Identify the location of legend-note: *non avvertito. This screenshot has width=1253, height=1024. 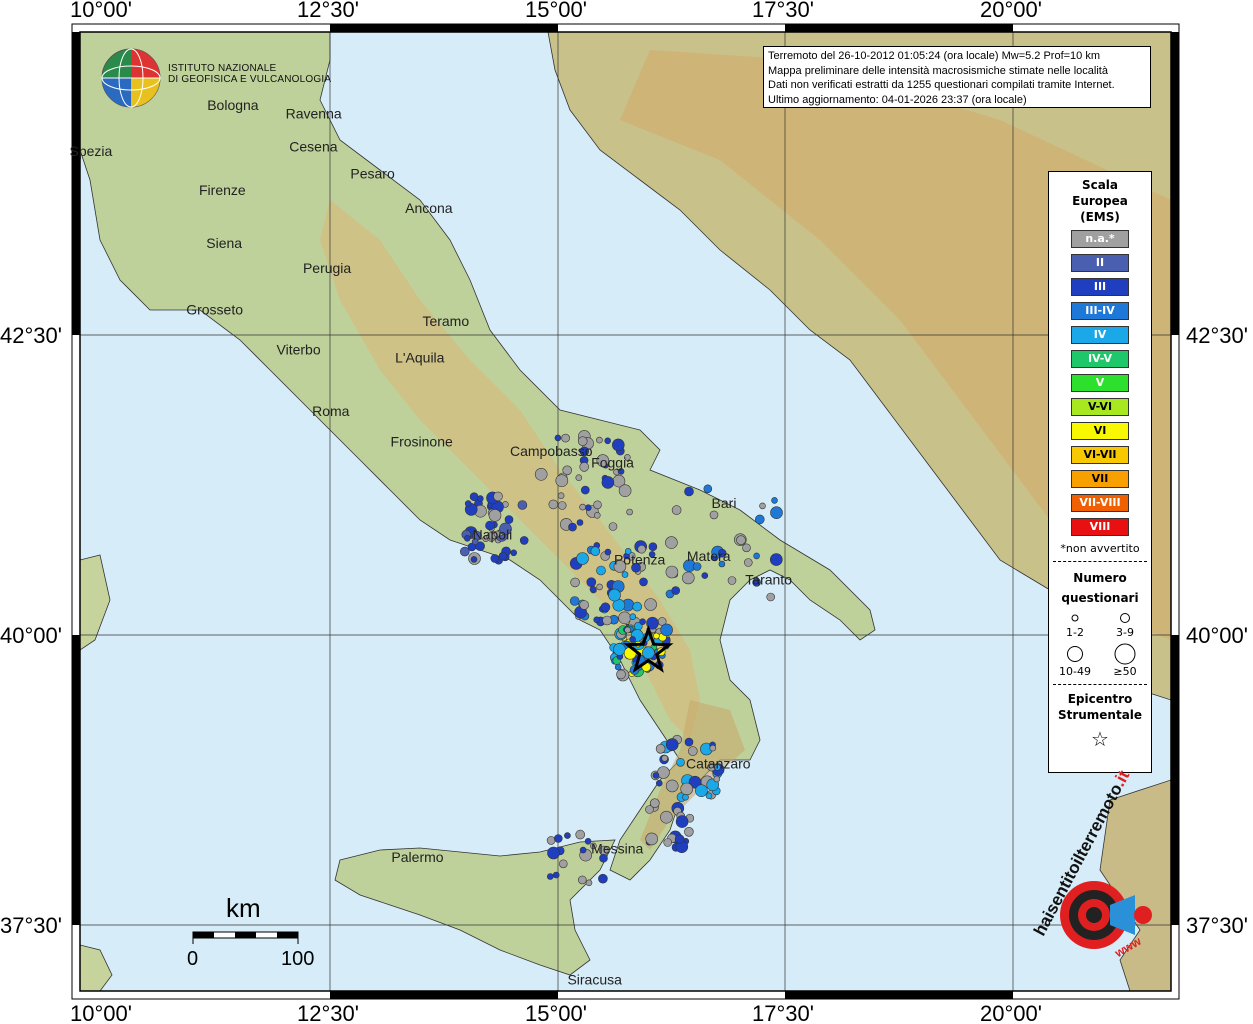
(1100, 548).